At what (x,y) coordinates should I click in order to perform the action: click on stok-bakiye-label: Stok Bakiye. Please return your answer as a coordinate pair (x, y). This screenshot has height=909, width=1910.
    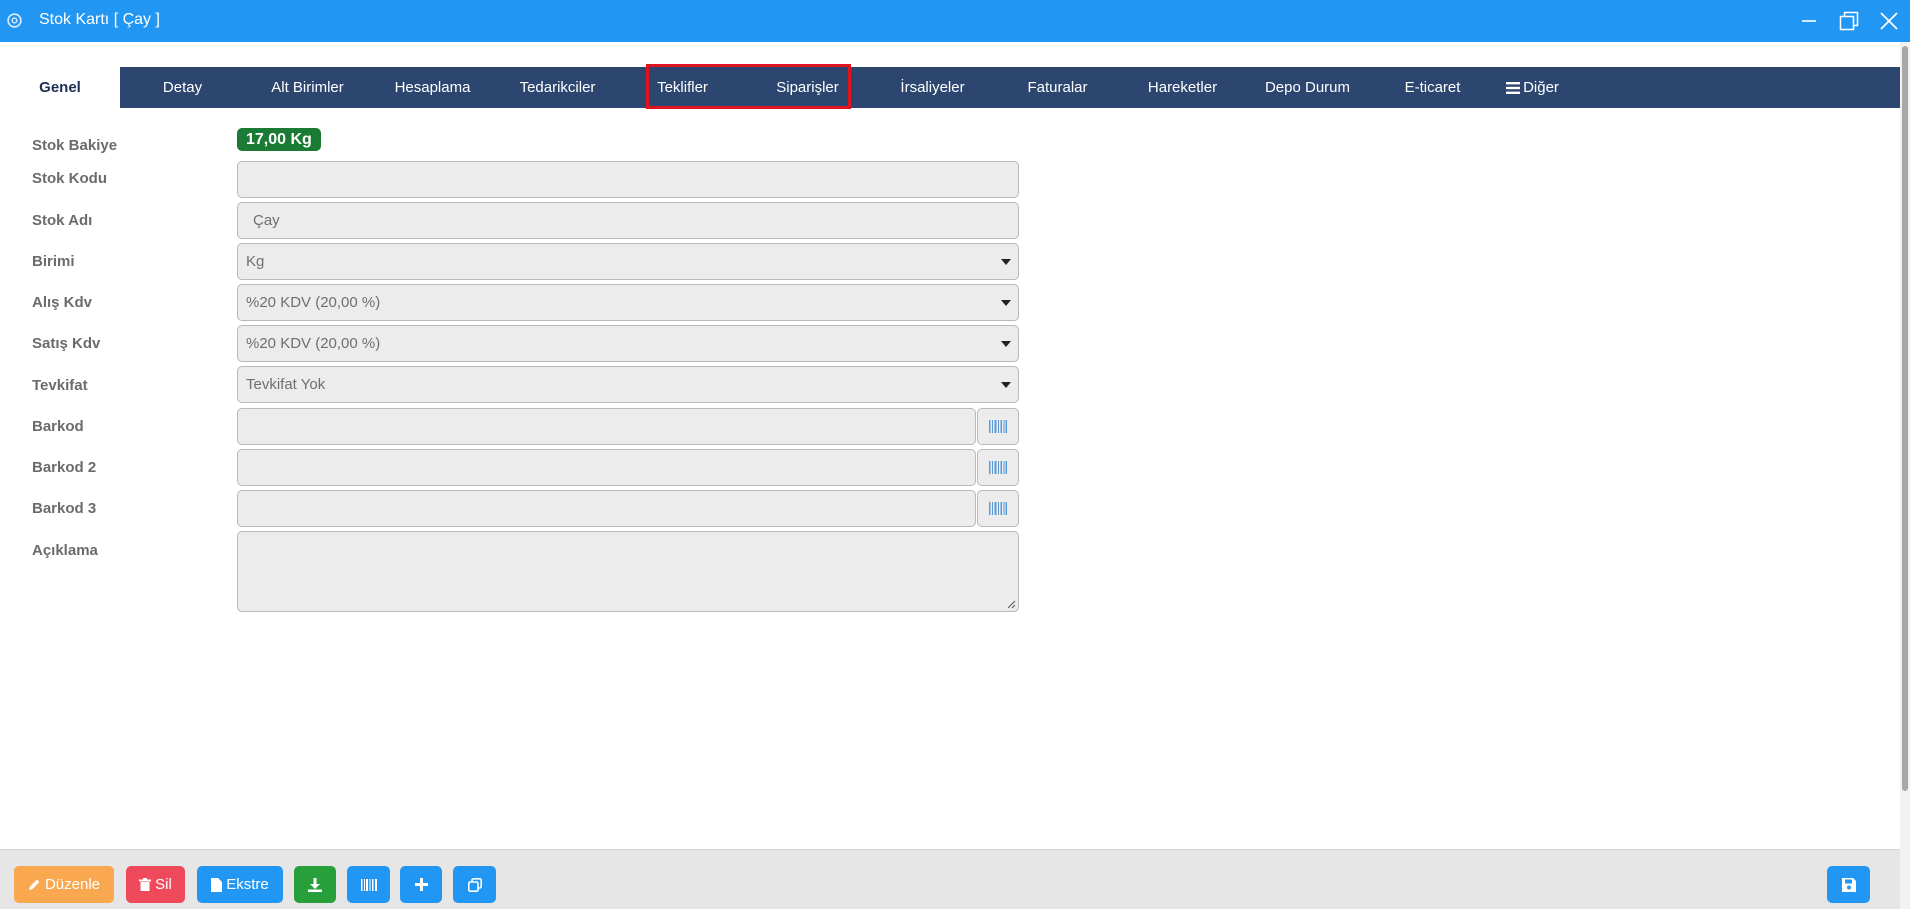
    Looking at the image, I should click on (75, 145).